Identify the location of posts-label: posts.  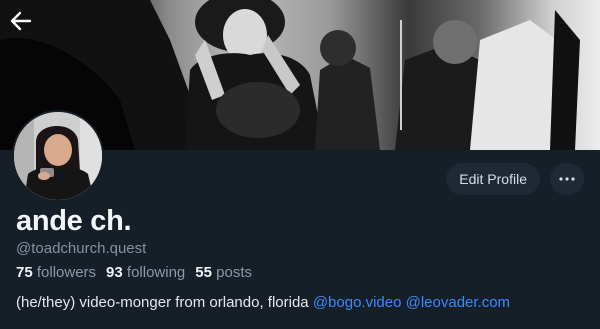
(234, 272).